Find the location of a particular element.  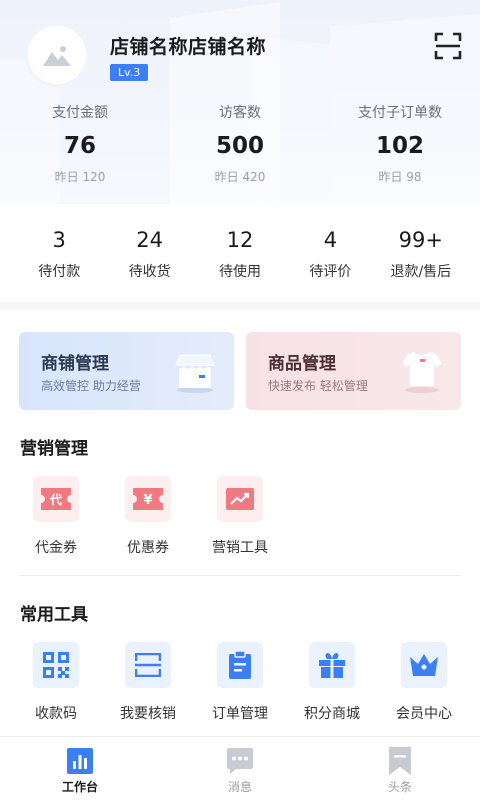

card-title: 商品管理 is located at coordinates (302, 364).